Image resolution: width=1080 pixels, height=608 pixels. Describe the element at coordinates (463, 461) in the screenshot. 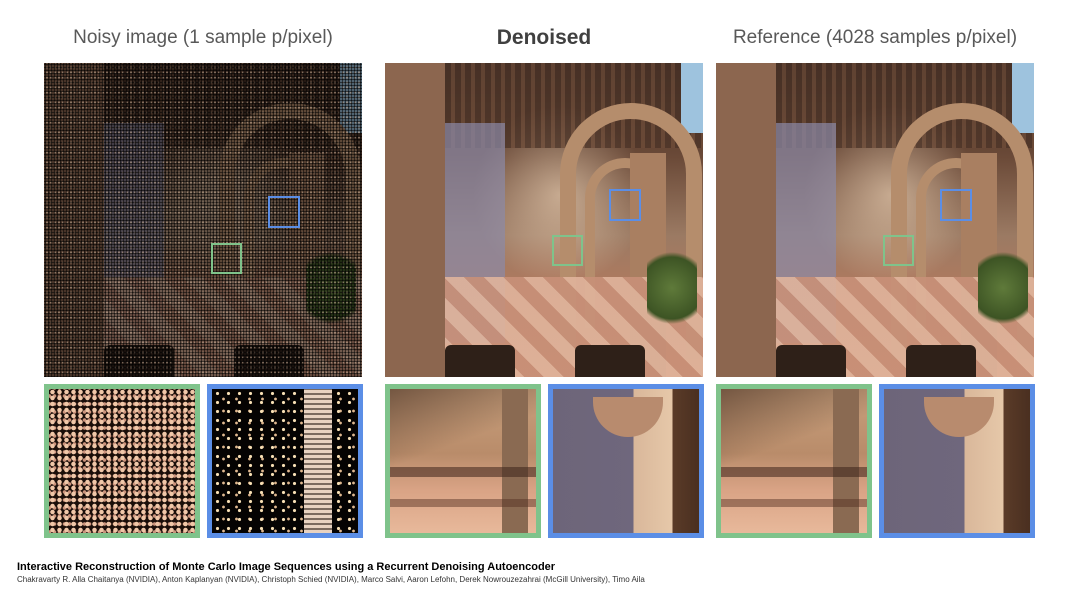

I see `denoised-green-crop` at that location.